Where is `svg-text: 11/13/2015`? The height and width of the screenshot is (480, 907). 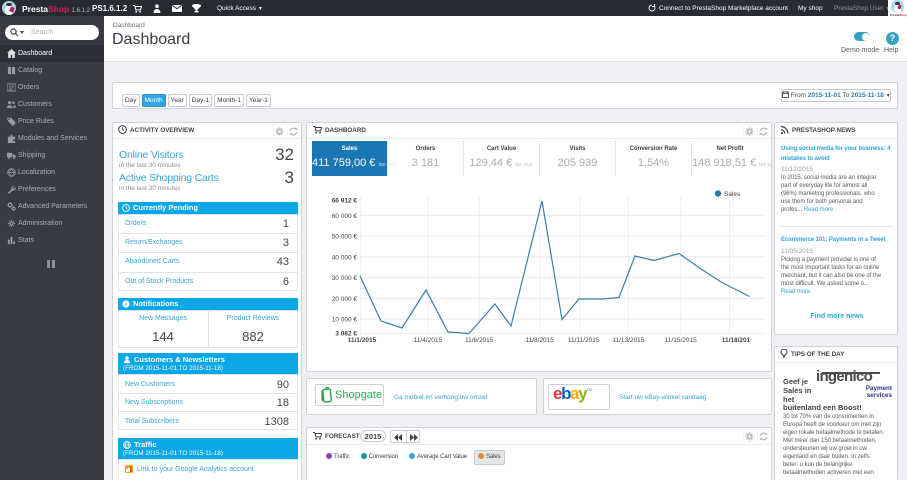
svg-text: 11/13/2015 is located at coordinates (628, 340).